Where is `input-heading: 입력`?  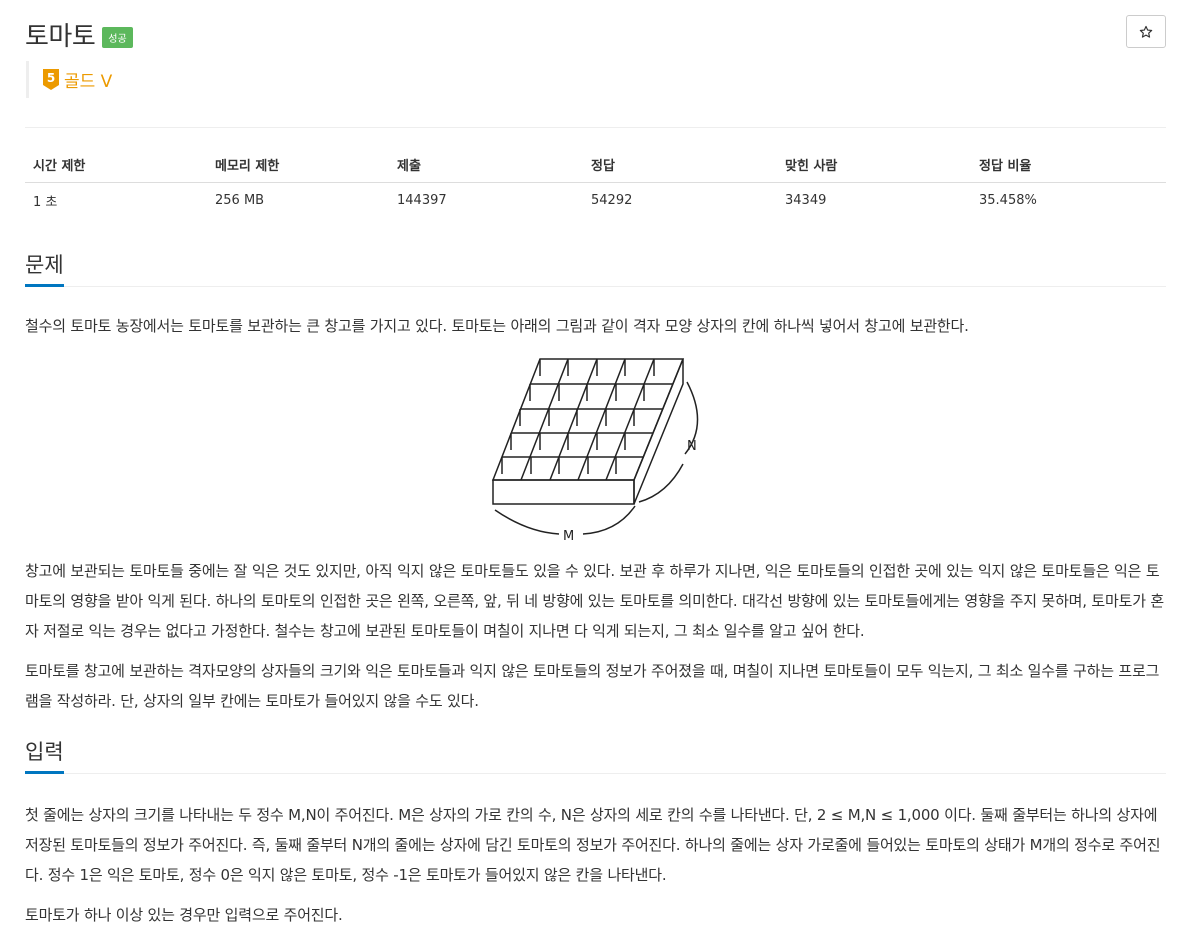
input-heading: 입력 is located at coordinates (44, 757).